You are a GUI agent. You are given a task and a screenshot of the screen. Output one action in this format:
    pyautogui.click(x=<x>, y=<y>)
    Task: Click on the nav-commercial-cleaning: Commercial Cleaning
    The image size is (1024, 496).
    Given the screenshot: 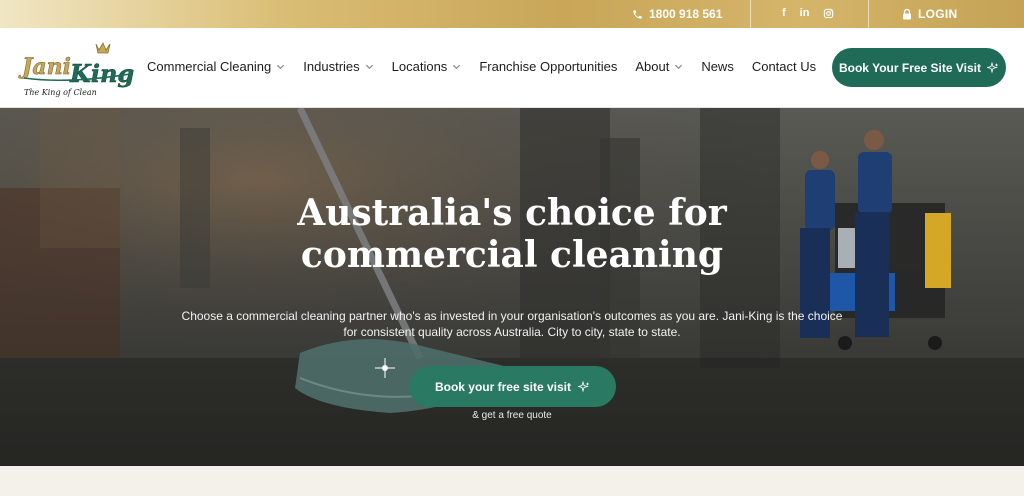 What is the action you would take?
    pyautogui.click(x=216, y=66)
    